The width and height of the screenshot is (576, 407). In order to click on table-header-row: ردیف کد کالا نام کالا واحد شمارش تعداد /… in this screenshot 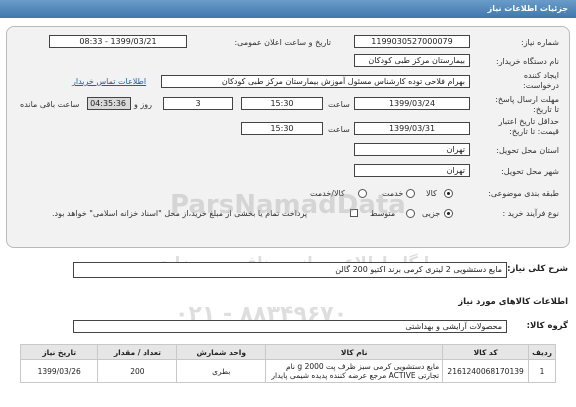, I will do `click(287, 352)`.